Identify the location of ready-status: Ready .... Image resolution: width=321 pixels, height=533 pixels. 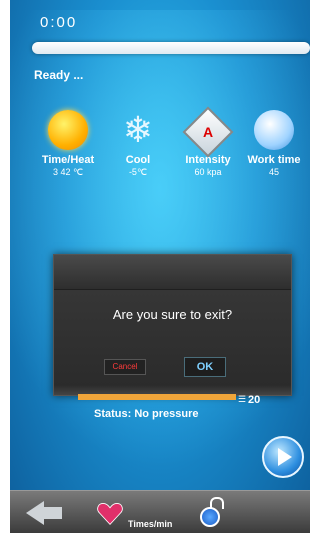
(59, 75).